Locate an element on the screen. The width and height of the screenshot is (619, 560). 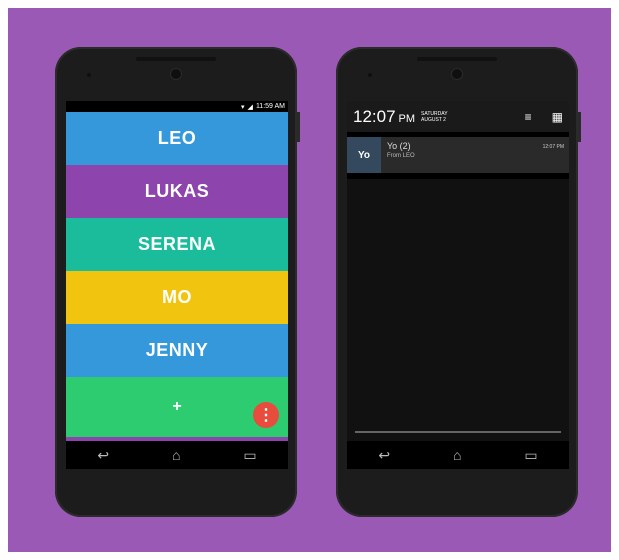
contact-label: LUKAS is located at coordinates (177, 191).